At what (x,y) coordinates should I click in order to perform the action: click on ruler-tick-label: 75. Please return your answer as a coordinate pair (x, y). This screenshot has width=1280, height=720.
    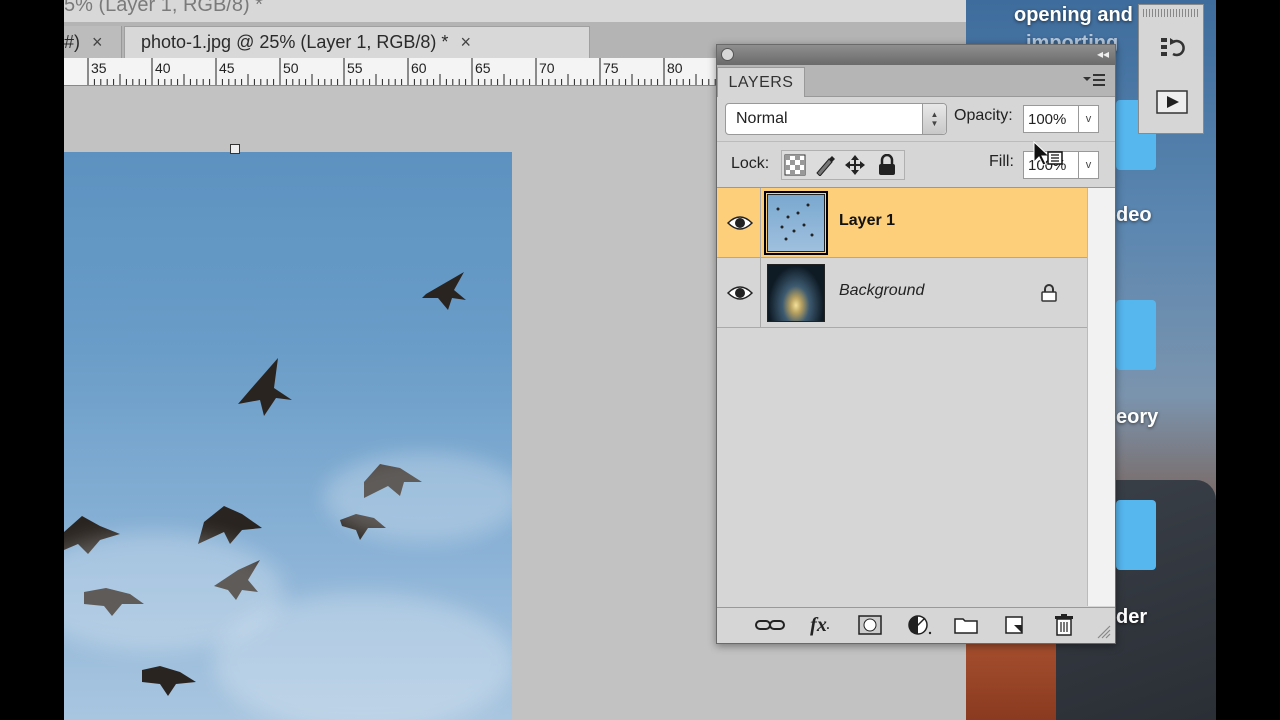
    Looking at the image, I should click on (611, 68).